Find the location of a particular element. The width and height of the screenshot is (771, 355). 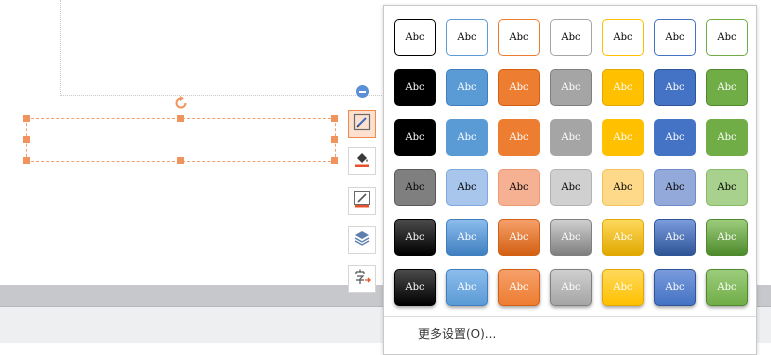

style-cell-outline-gold: Abc is located at coordinates (623, 37).